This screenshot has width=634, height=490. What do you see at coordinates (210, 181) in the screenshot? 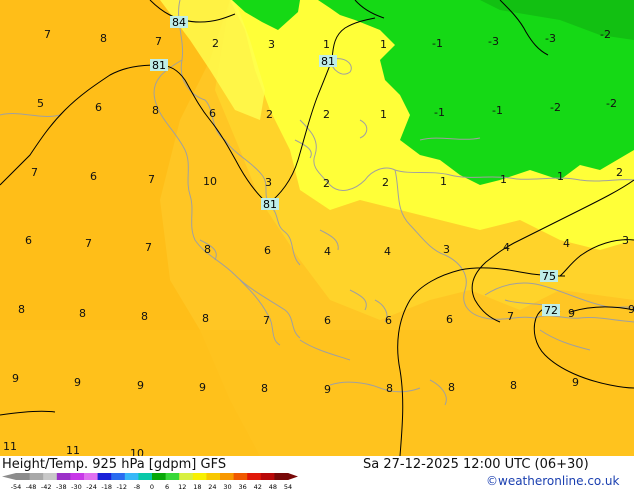
I see `temp-value: 10` at bounding box center [210, 181].